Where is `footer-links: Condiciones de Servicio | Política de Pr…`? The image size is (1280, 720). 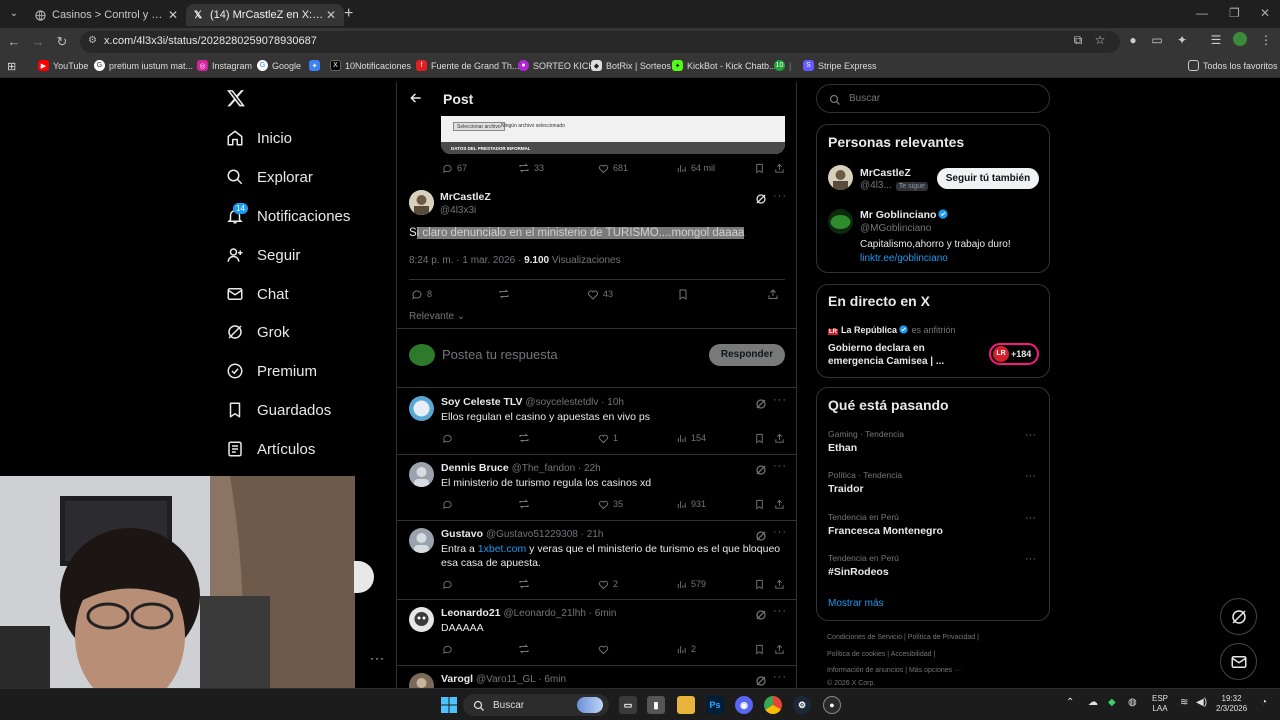 footer-links: Condiciones de Servicio | Política de Pr… is located at coordinates (903, 637).